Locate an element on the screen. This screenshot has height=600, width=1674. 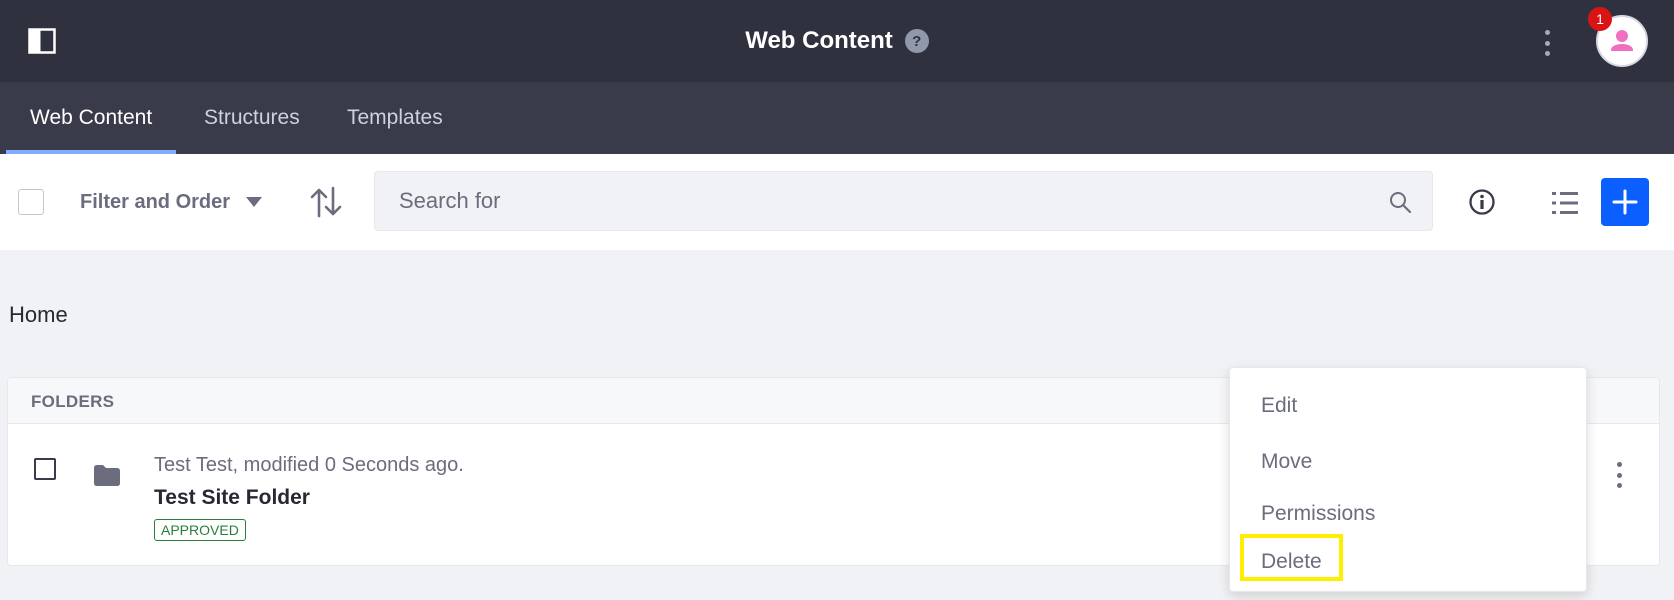
page-title: Web Content ? is located at coordinates (837, 41).